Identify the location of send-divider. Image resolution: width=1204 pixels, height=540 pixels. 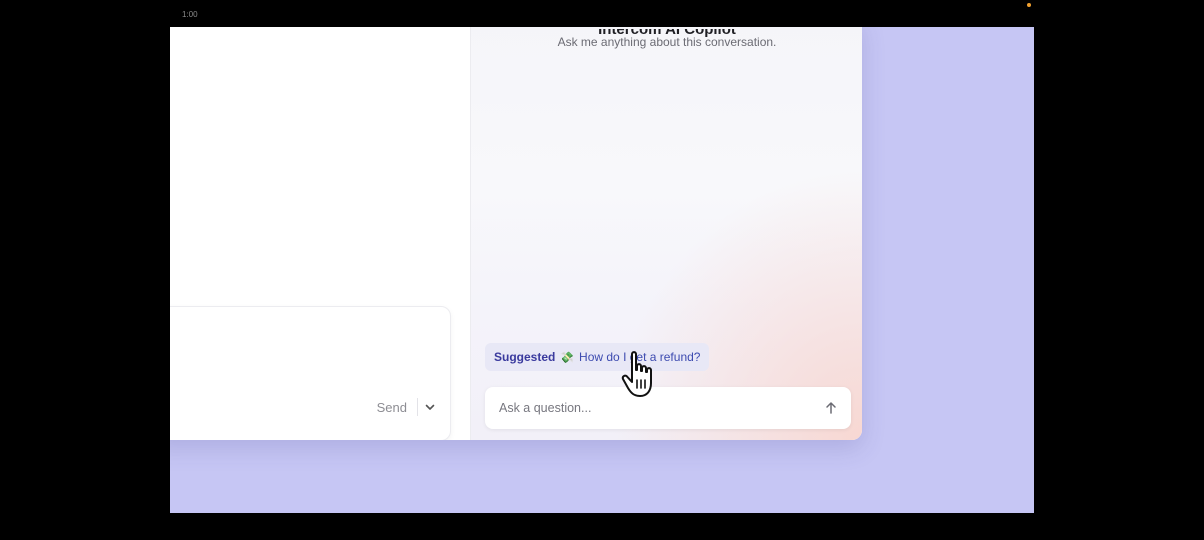
(417, 407).